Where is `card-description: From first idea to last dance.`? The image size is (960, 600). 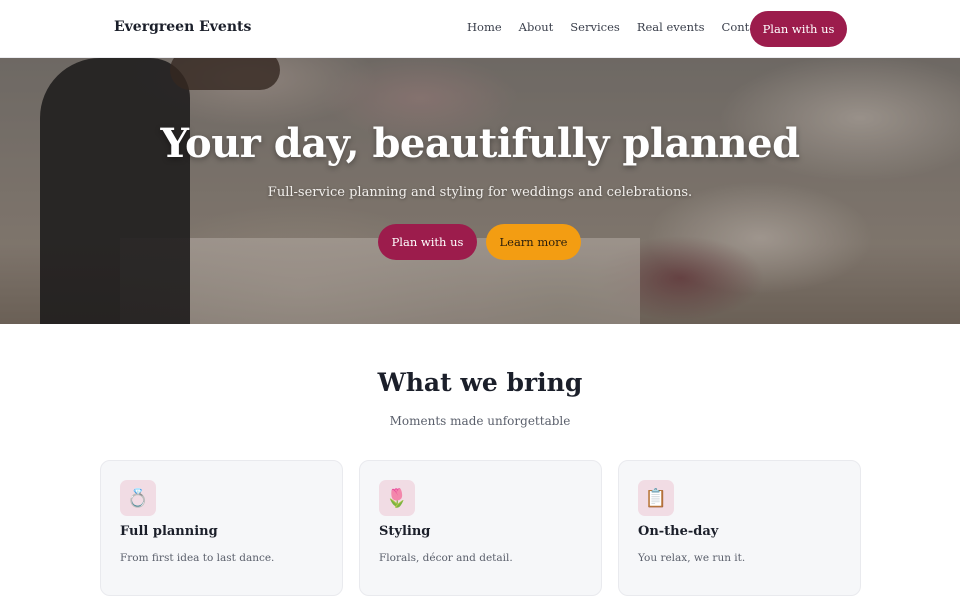
card-description: From first idea to last dance. is located at coordinates (197, 558).